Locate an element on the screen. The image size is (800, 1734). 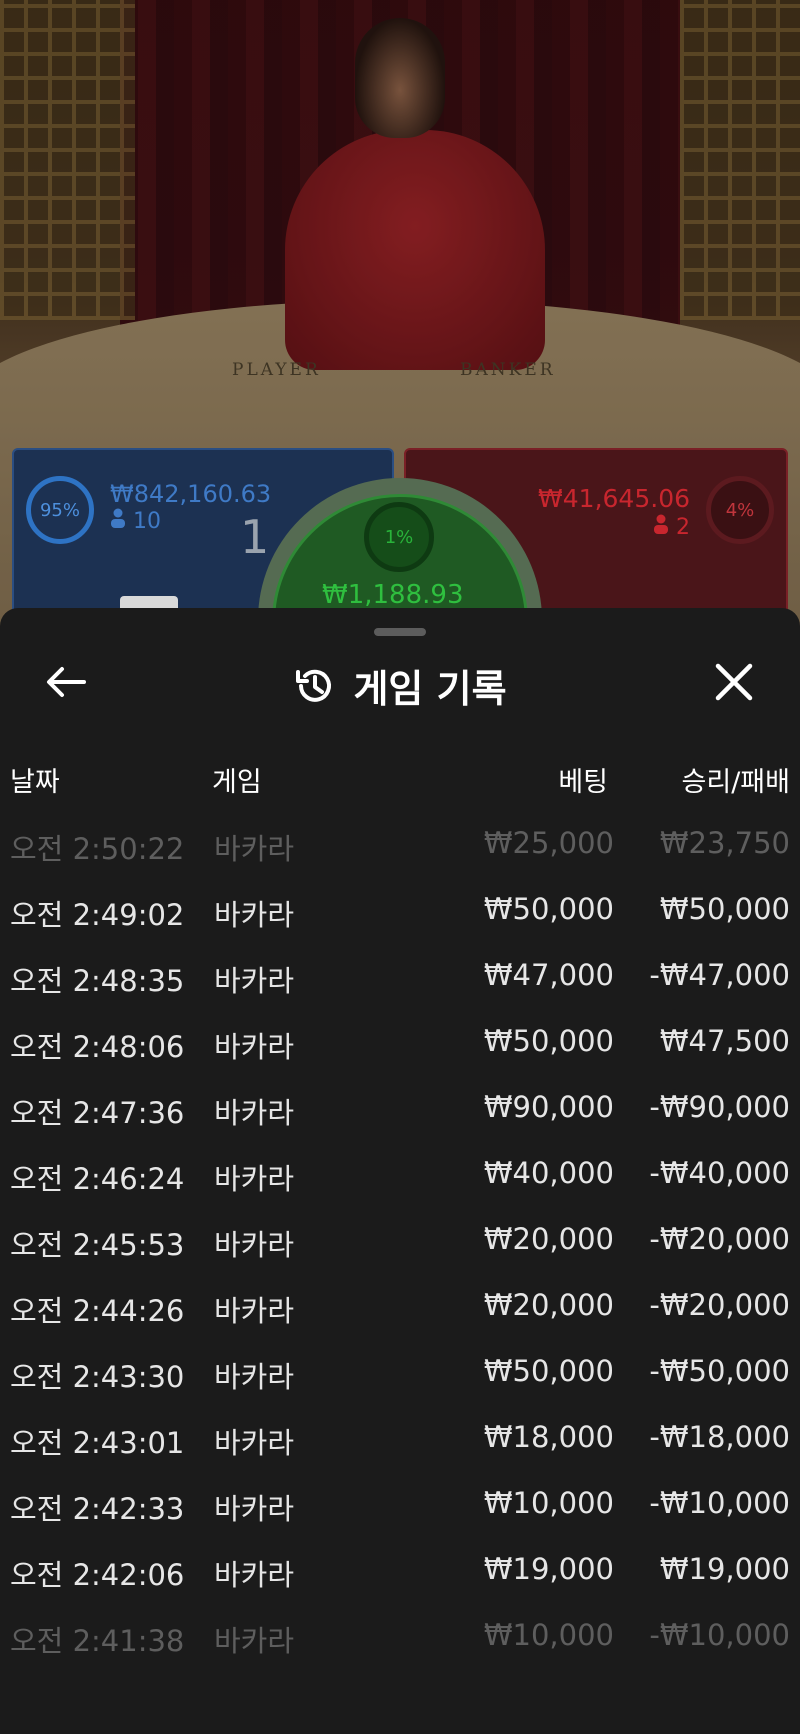
row-date: 오전 2:50:22 is located at coordinates (97, 849).